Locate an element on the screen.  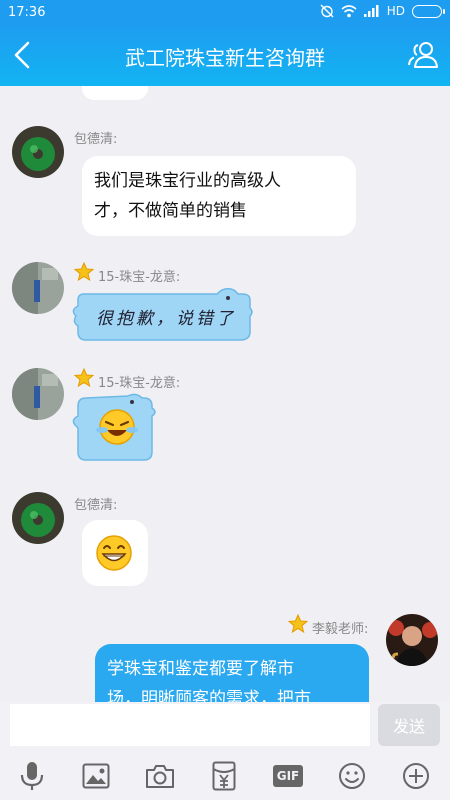
gif-label: GIF is located at coordinates (288, 776).